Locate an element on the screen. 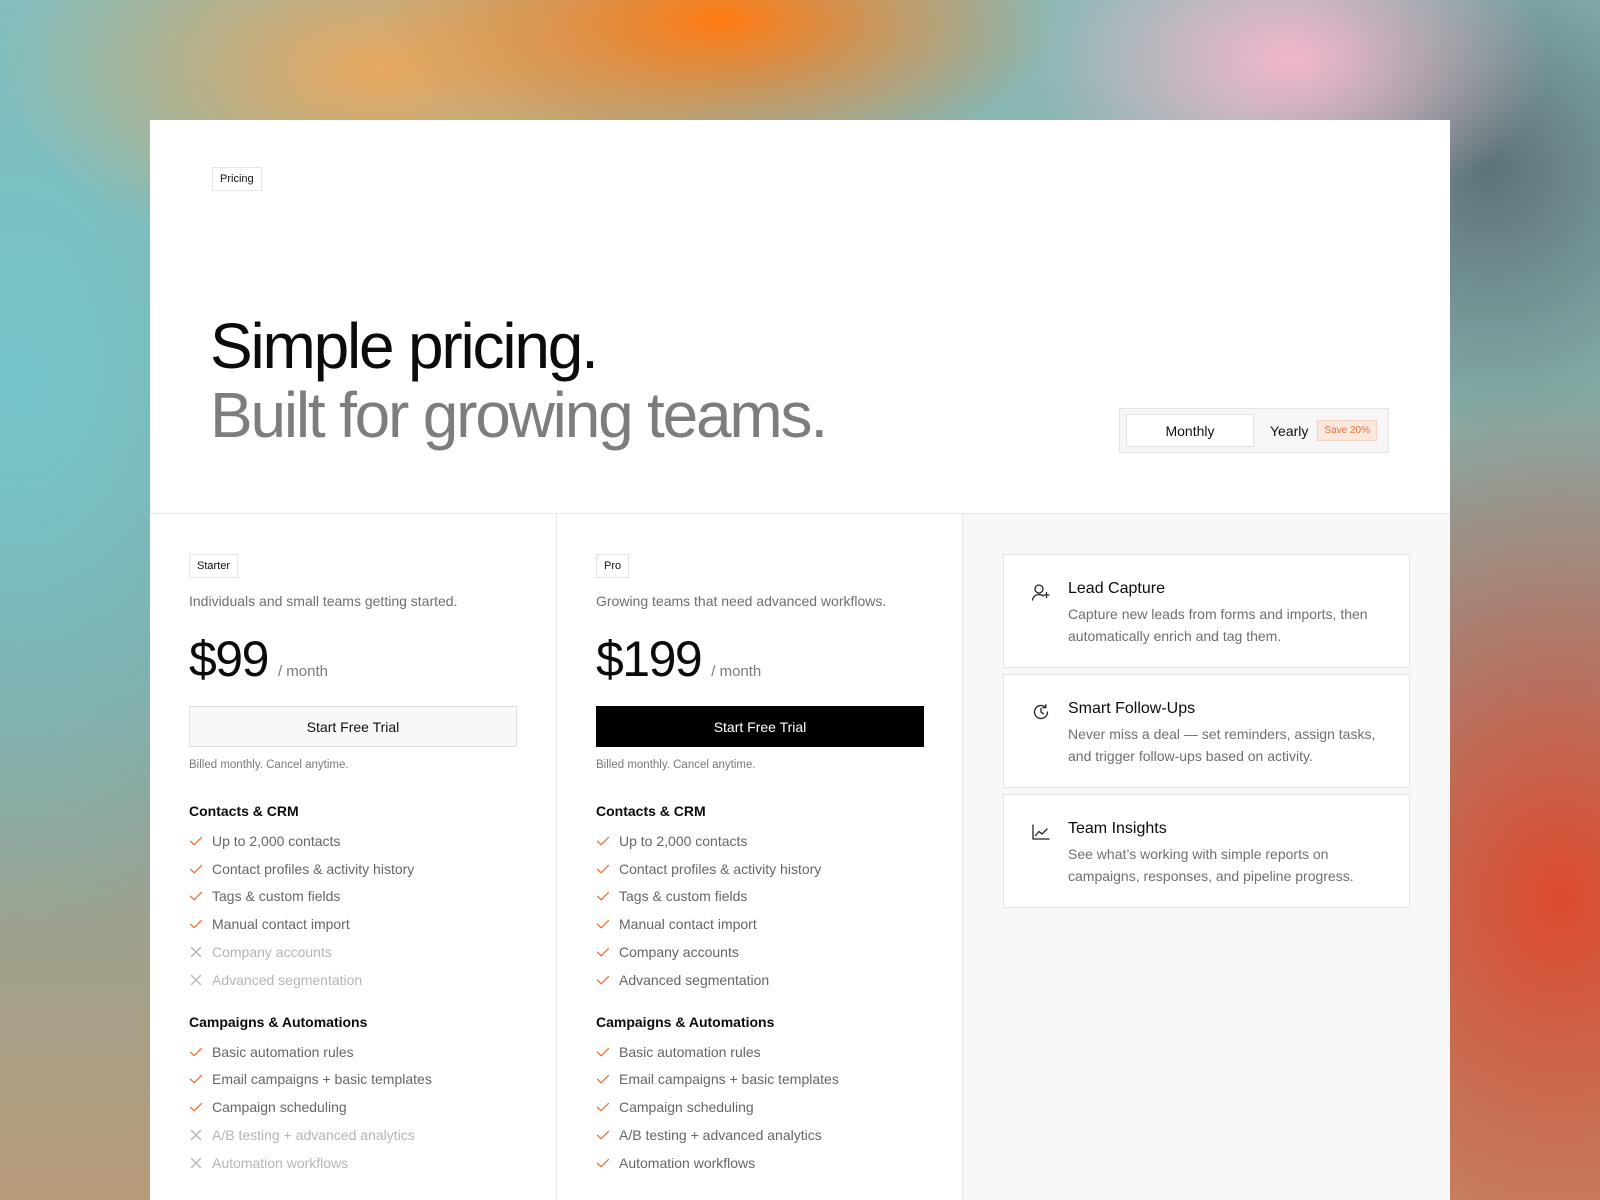 The image size is (1600, 1200). price-row: $99 / month is located at coordinates (353, 659).